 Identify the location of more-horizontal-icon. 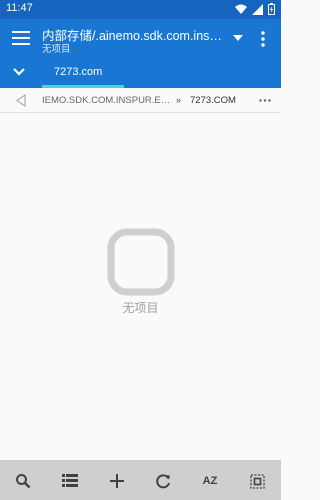
(265, 100).